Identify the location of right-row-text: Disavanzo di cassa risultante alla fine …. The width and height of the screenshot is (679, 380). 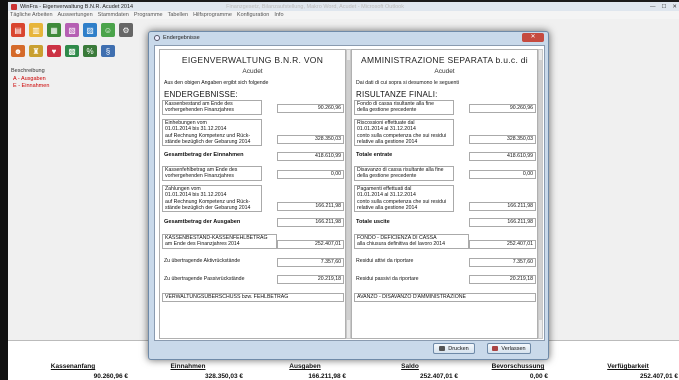
(404, 173).